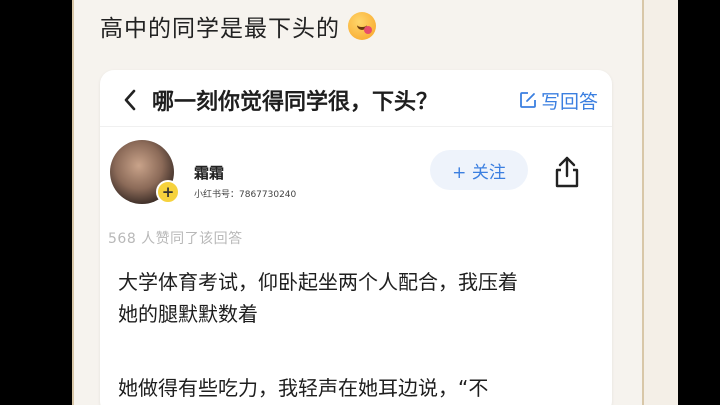  What do you see at coordinates (660, 202) in the screenshot?
I see `frame-edge` at bounding box center [660, 202].